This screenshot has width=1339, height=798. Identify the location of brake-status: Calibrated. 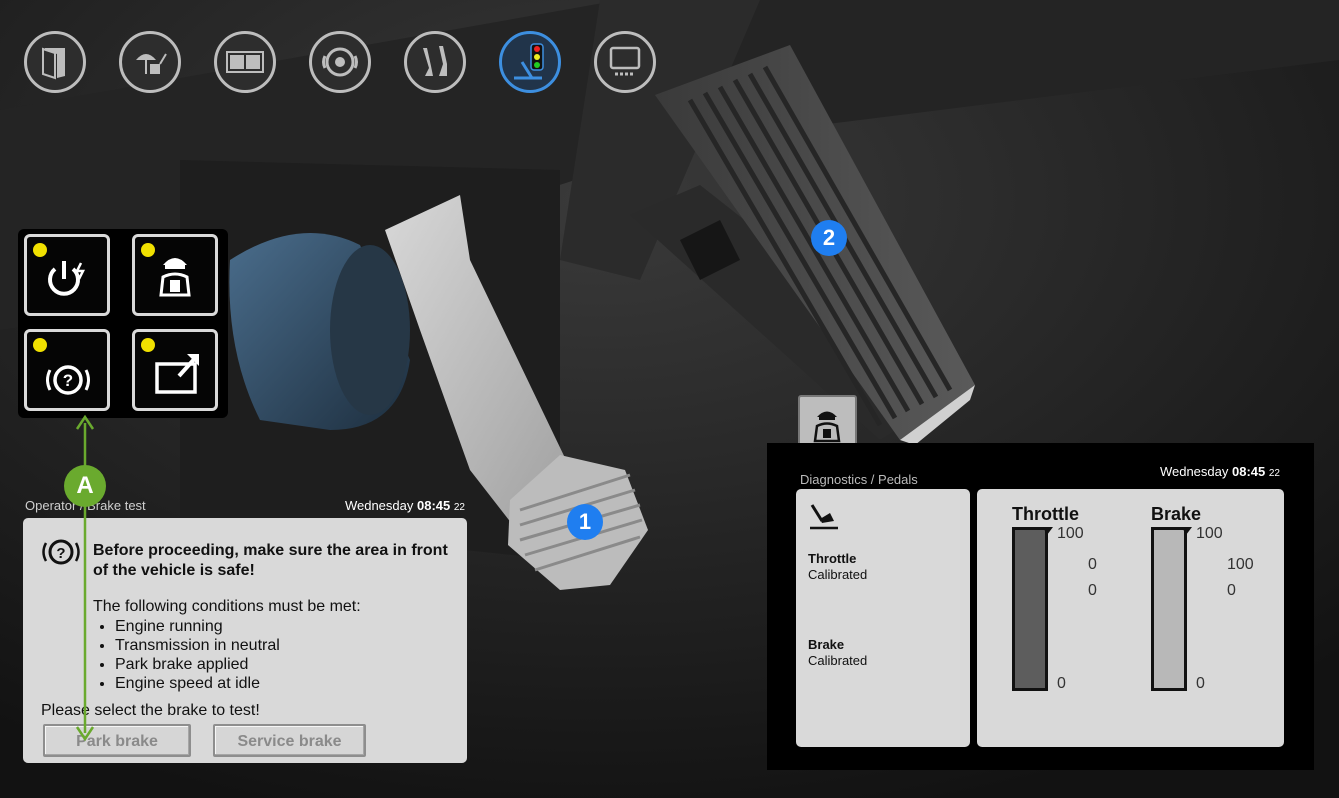
(838, 660).